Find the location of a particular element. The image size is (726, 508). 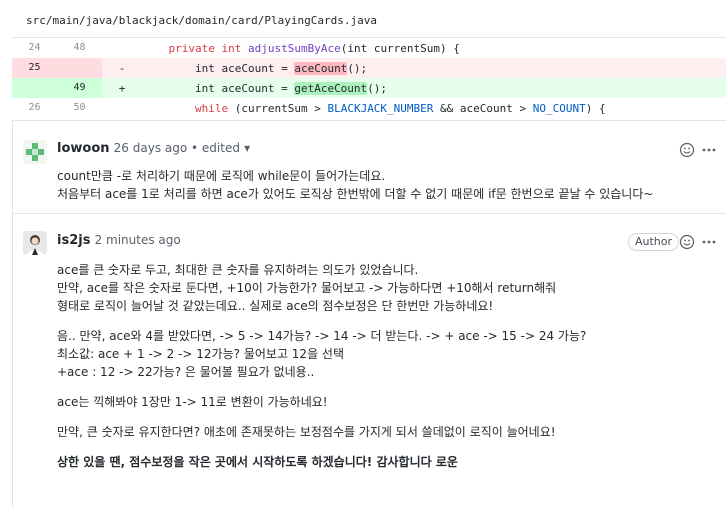

diff-marker: + is located at coordinates (122, 88).